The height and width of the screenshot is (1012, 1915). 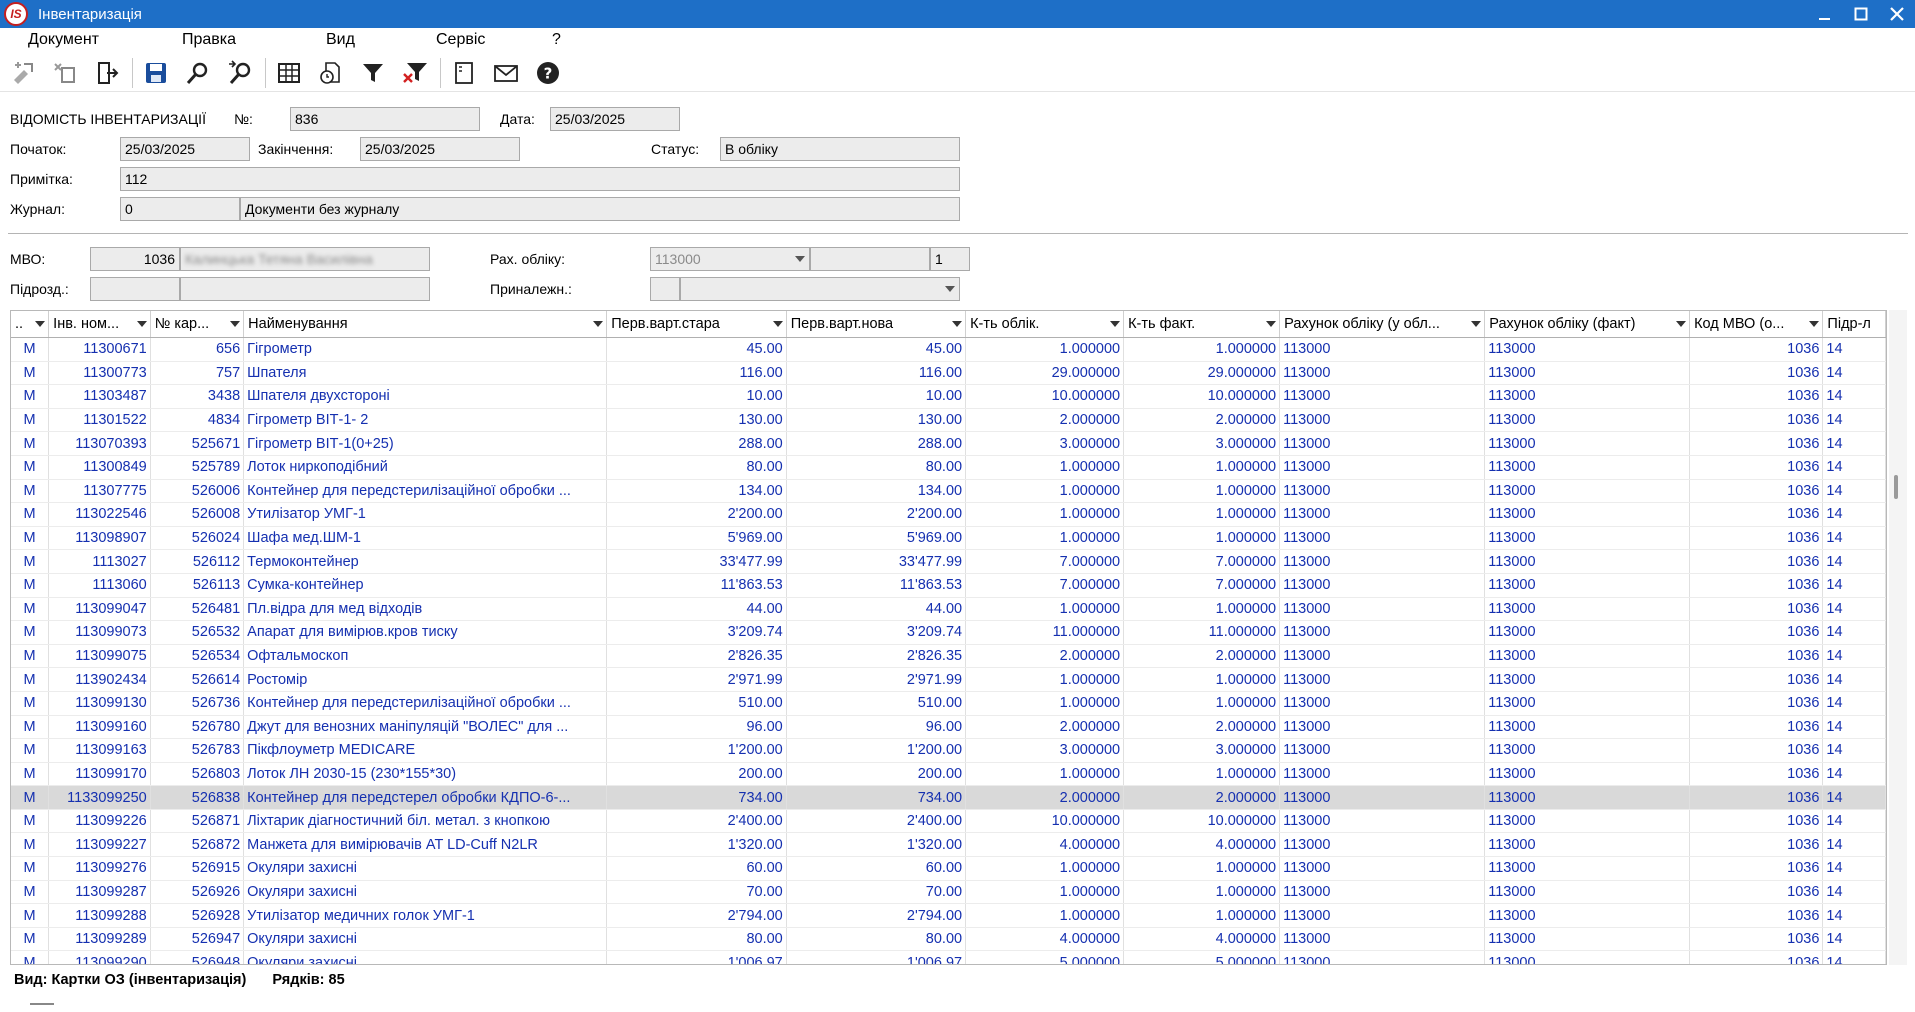 What do you see at coordinates (1202, 373) in the screenshot?
I see `table-cell: 29.000000` at bounding box center [1202, 373].